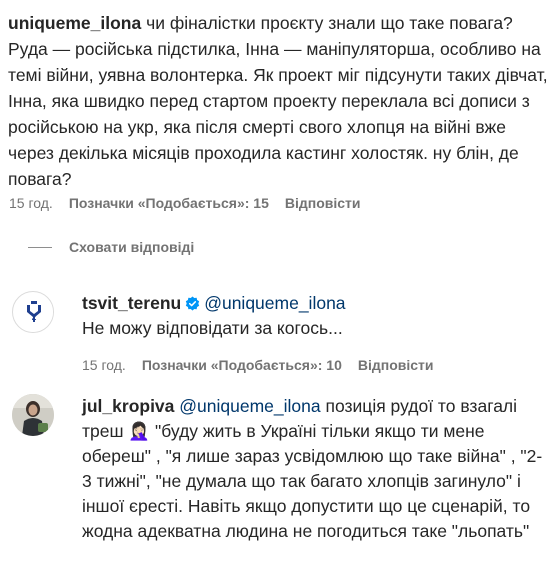 The image size is (555, 566). Describe the element at coordinates (104, 365) in the screenshot. I see `reply-time: 15 год.` at that location.